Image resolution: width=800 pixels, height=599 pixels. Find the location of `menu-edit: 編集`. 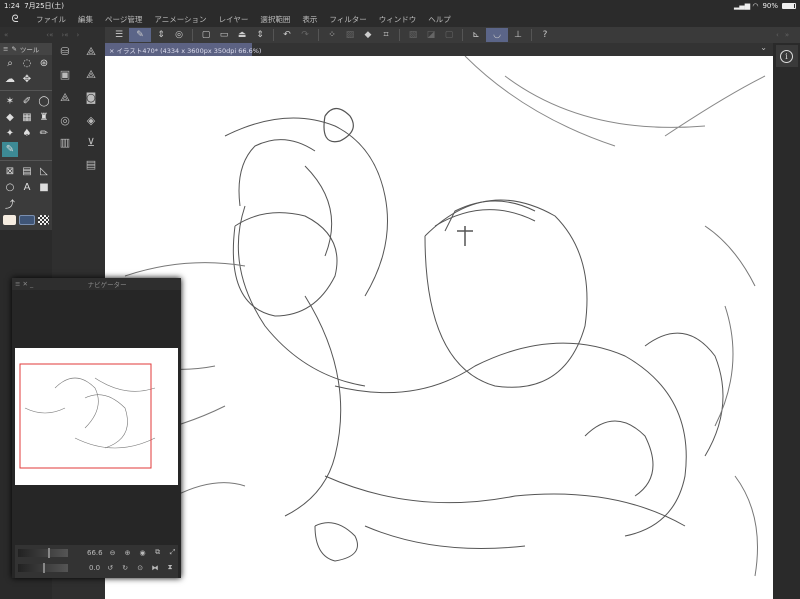

menu-edit: 編集 is located at coordinates (85, 19).